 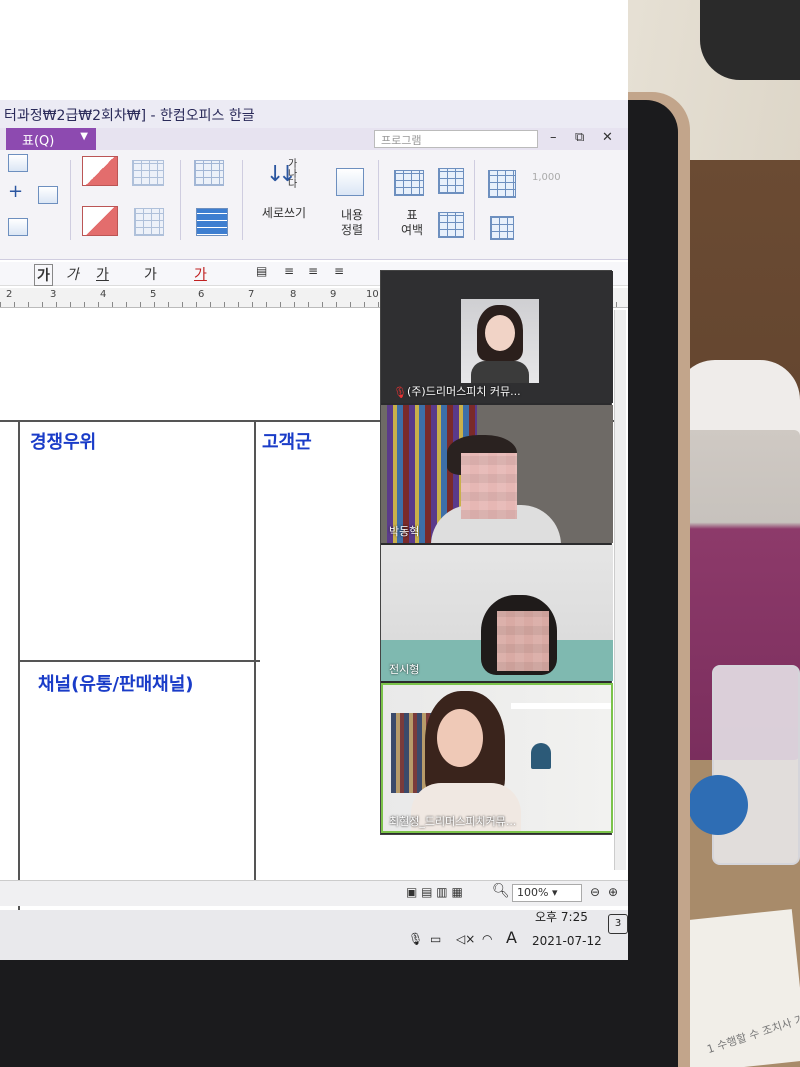 What do you see at coordinates (607, 137) in the screenshot?
I see `close-button: ✕` at bounding box center [607, 137].